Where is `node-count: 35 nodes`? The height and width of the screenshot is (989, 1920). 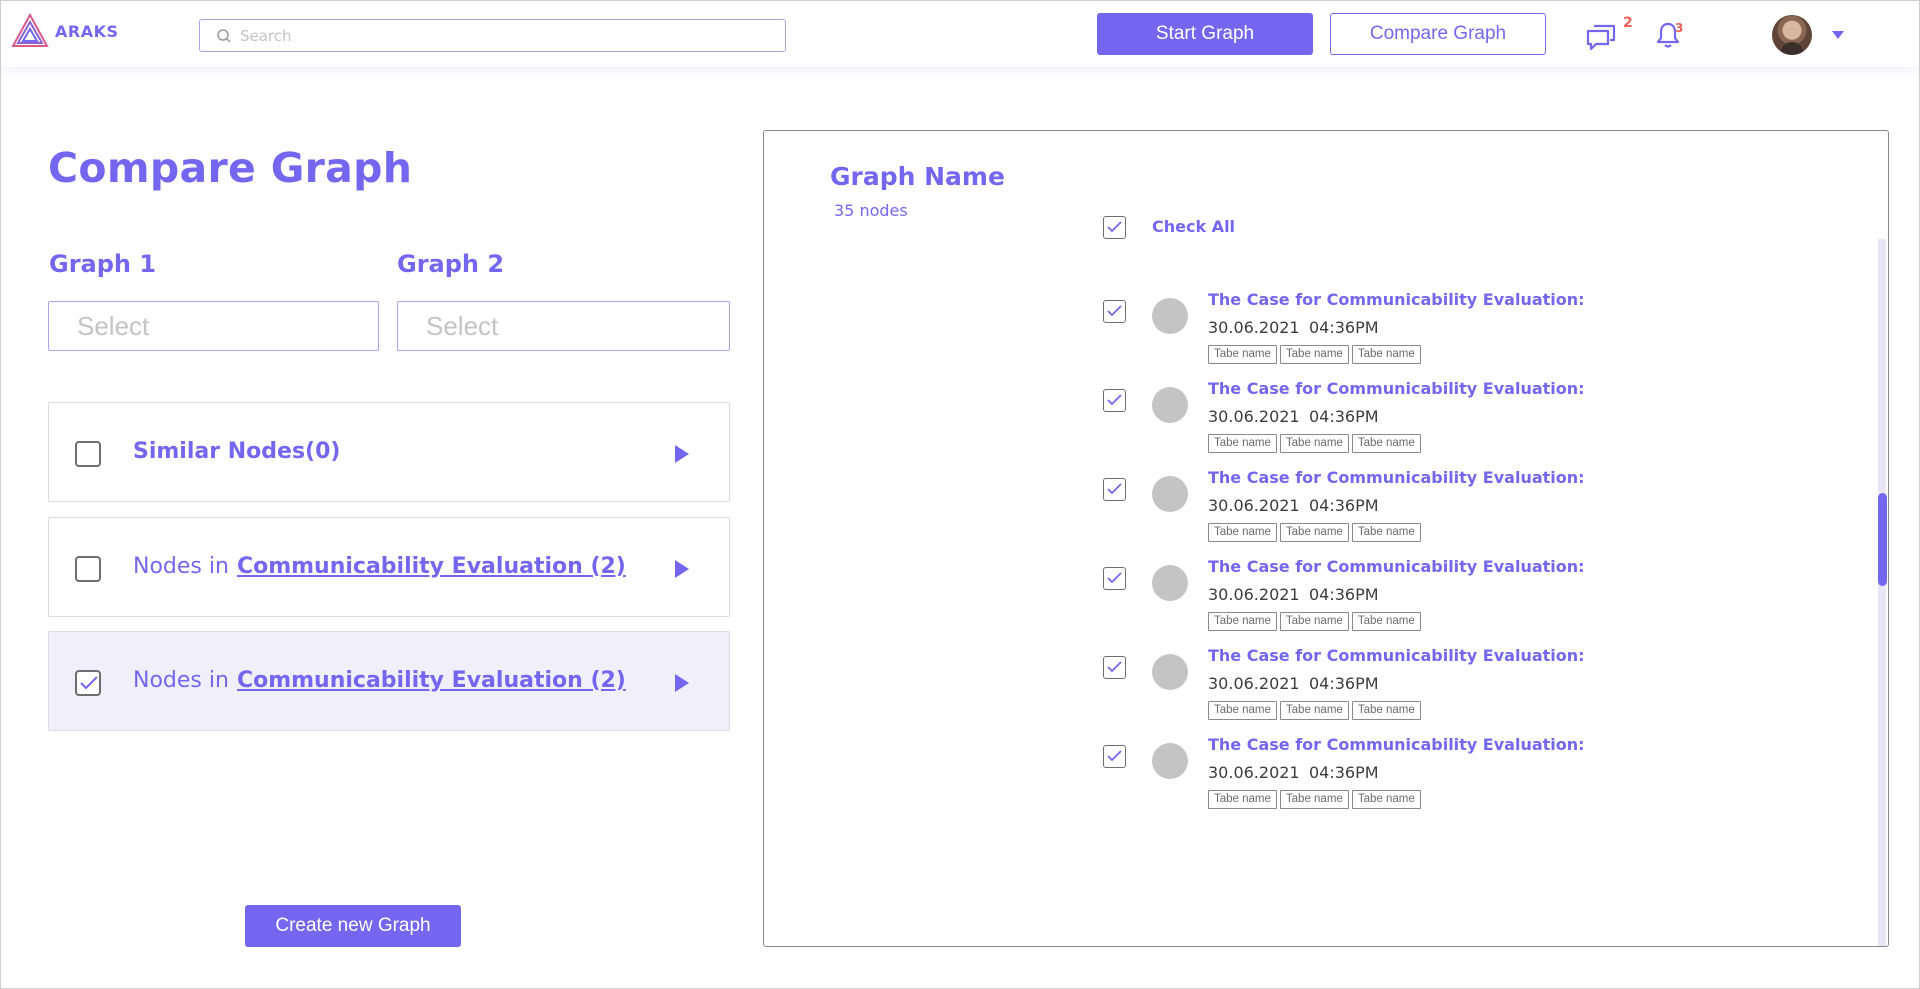
node-count: 35 nodes is located at coordinates (871, 210).